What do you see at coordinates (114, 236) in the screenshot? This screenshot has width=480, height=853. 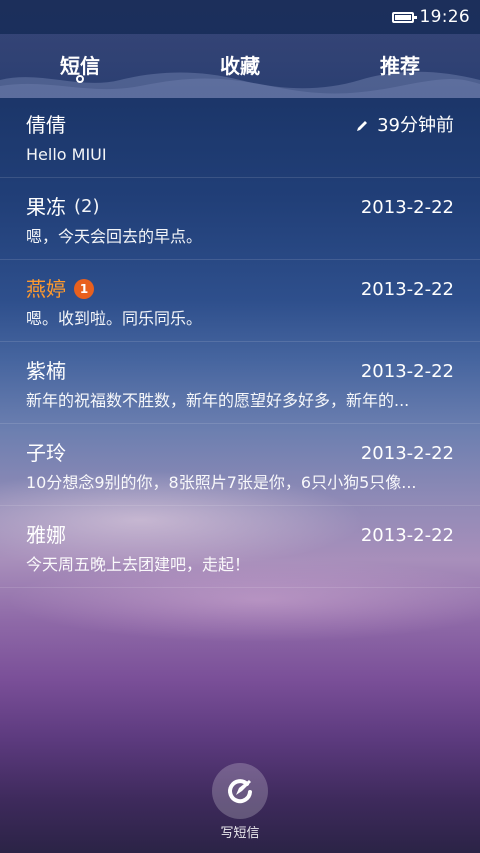 I see `message-preview: 嗯，今天会回去的早点。` at bounding box center [114, 236].